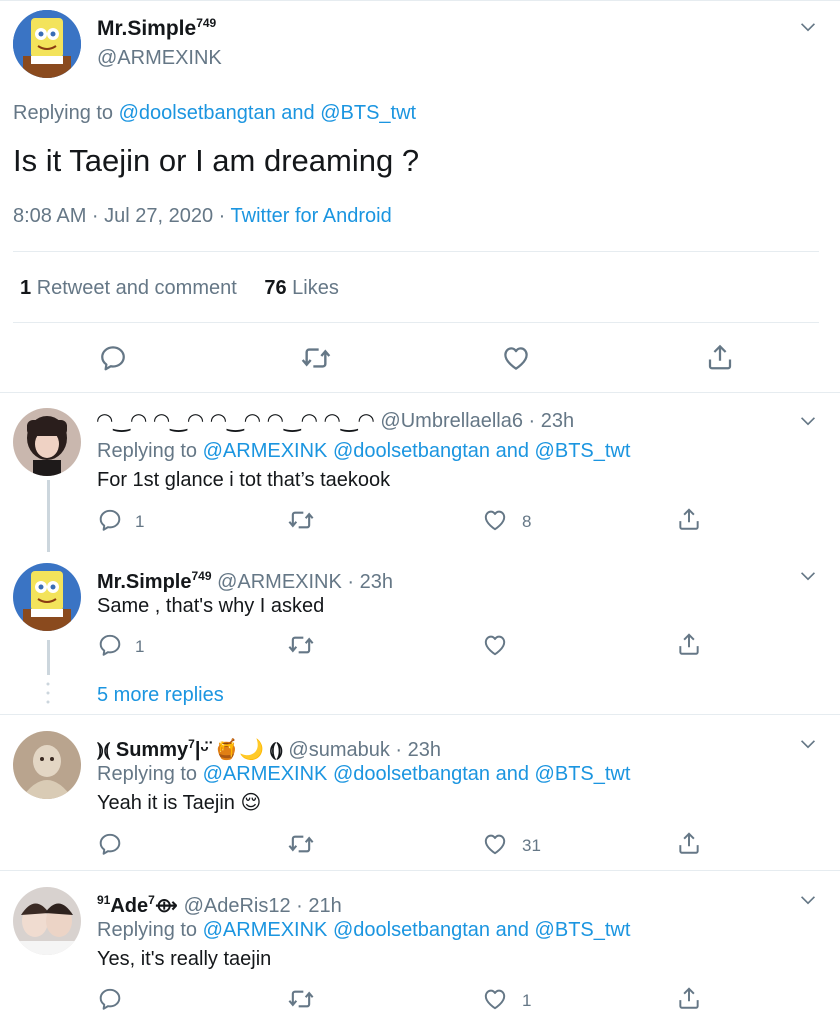  What do you see at coordinates (527, 521) in the screenshot?
I see `like-count: 8` at bounding box center [527, 521].